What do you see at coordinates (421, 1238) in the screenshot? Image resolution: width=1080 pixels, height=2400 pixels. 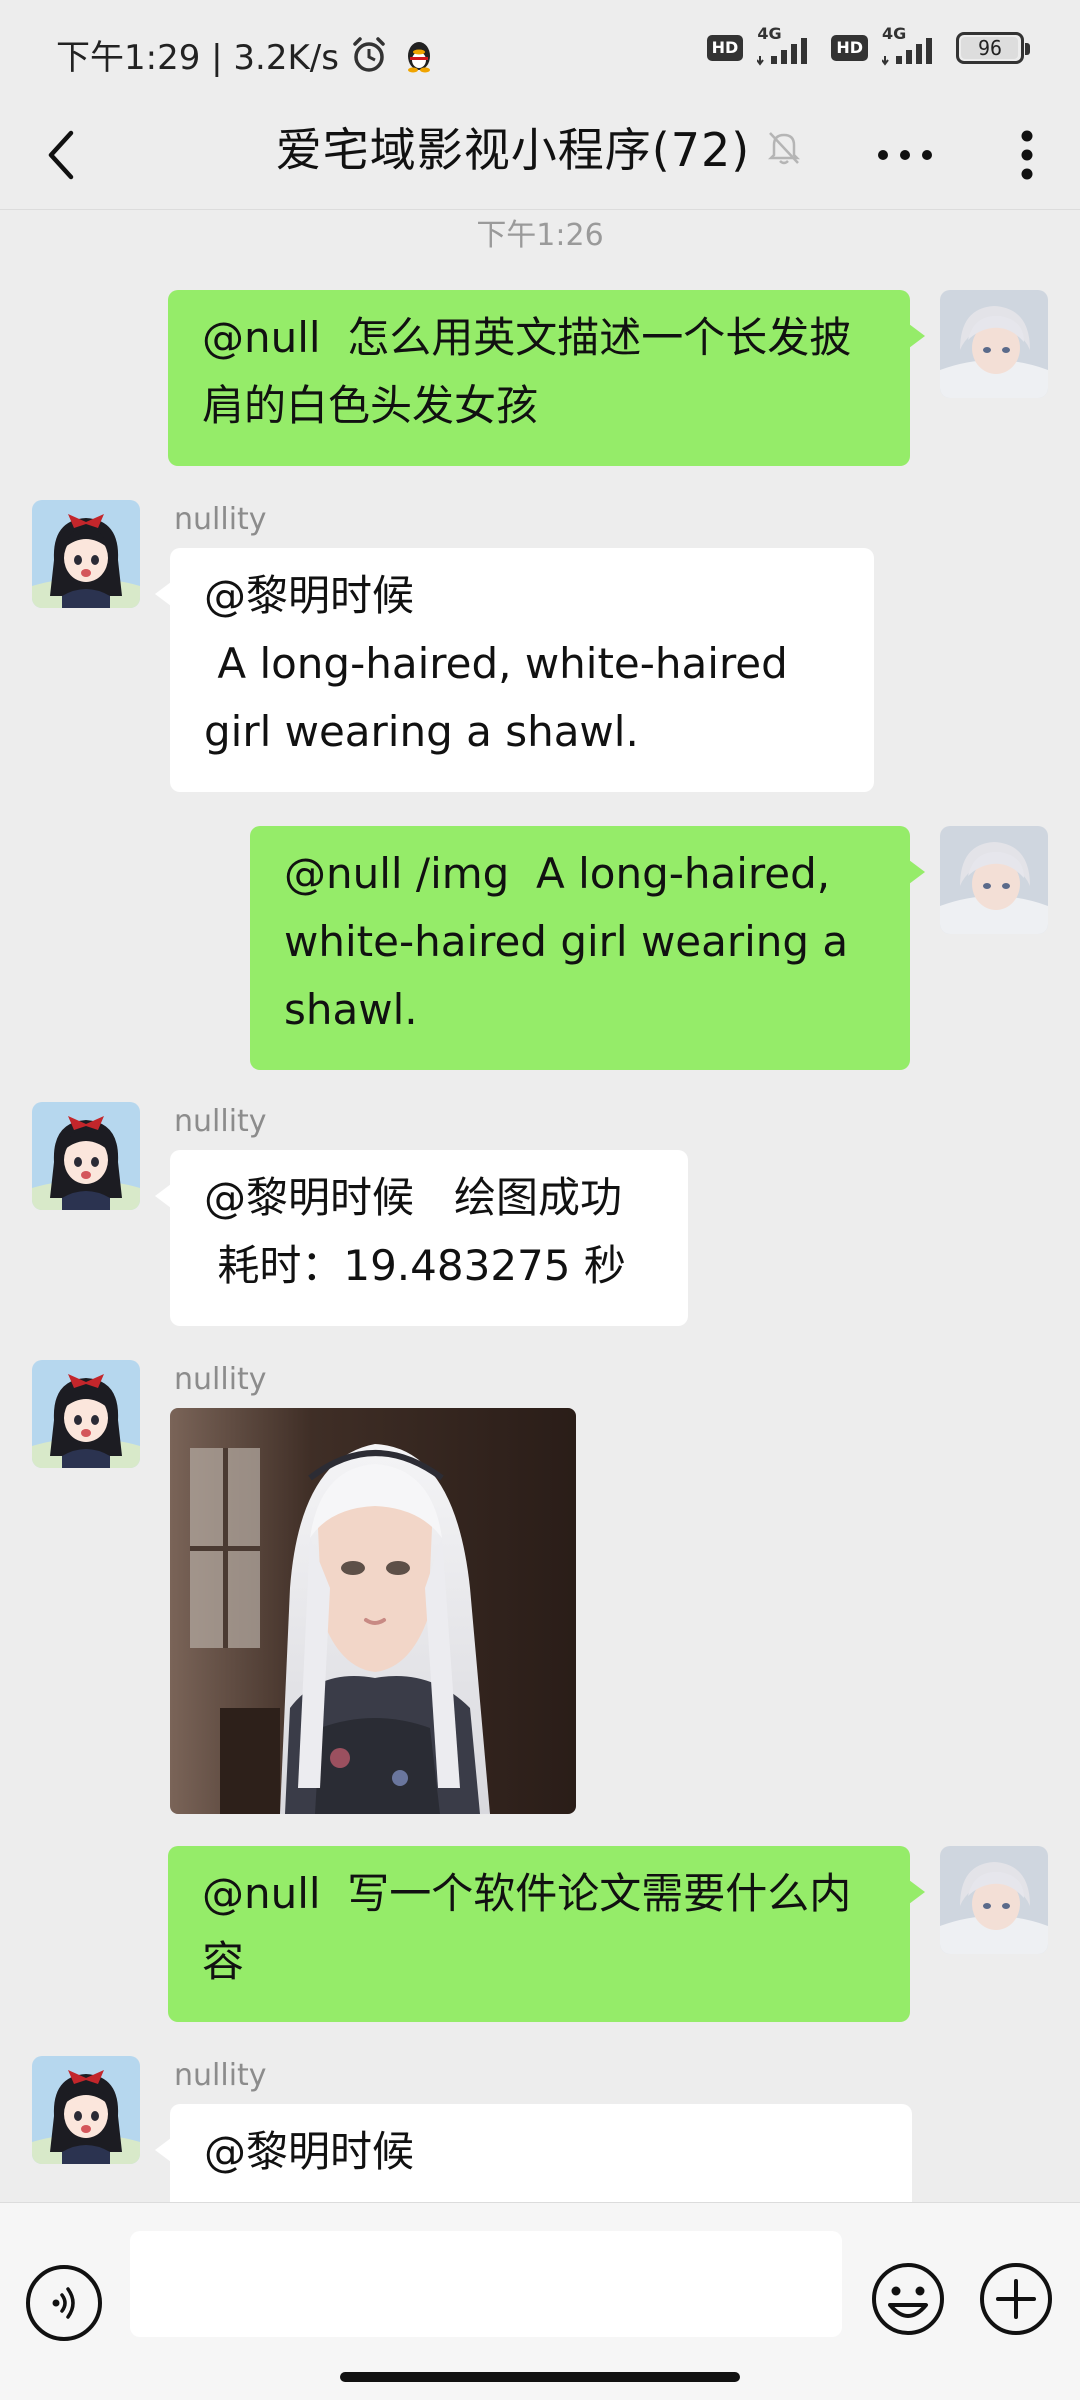 I see `message-bubble-incoming: @黎明时候 绘图成功 耗时：19.483275 秒` at bounding box center [421, 1238].